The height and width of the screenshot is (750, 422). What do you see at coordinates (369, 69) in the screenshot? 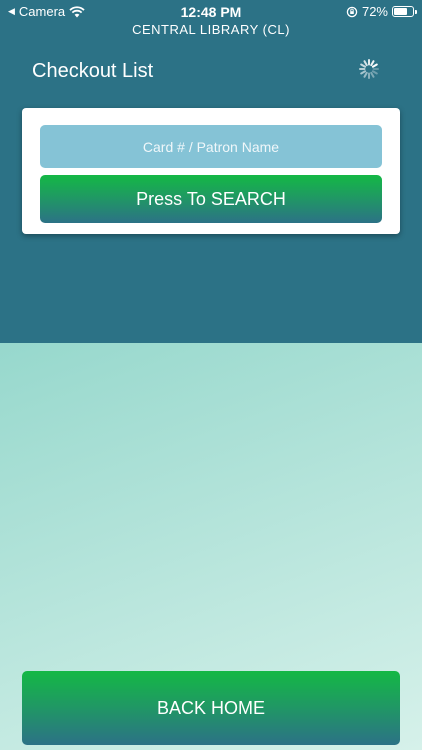
I see `loading-spinner-icon` at bounding box center [369, 69].